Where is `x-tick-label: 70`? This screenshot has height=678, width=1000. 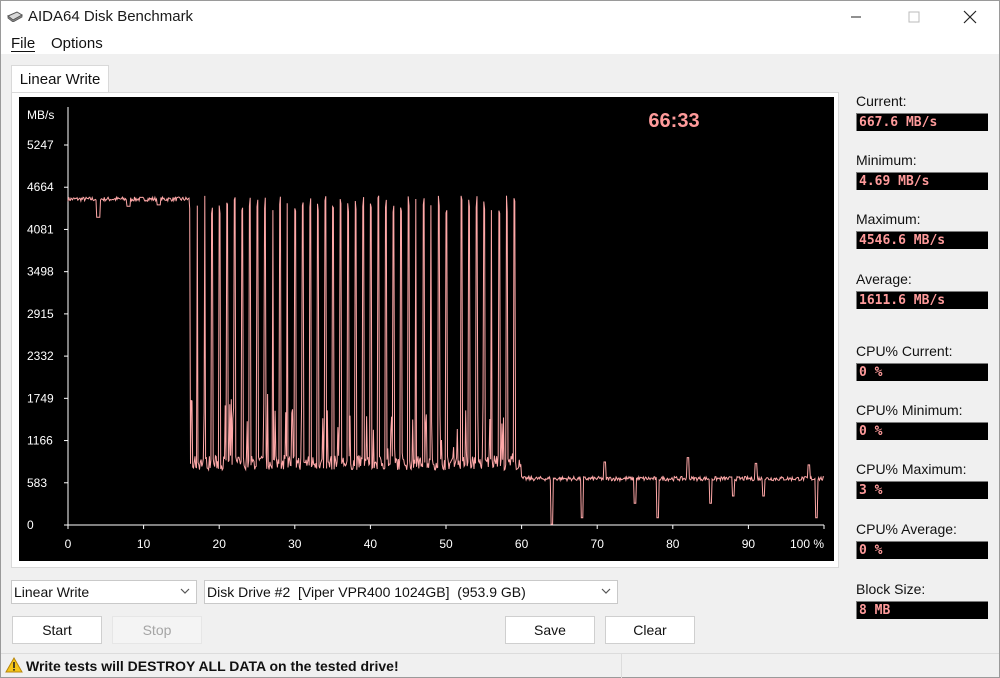 x-tick-label: 70 is located at coordinates (598, 544).